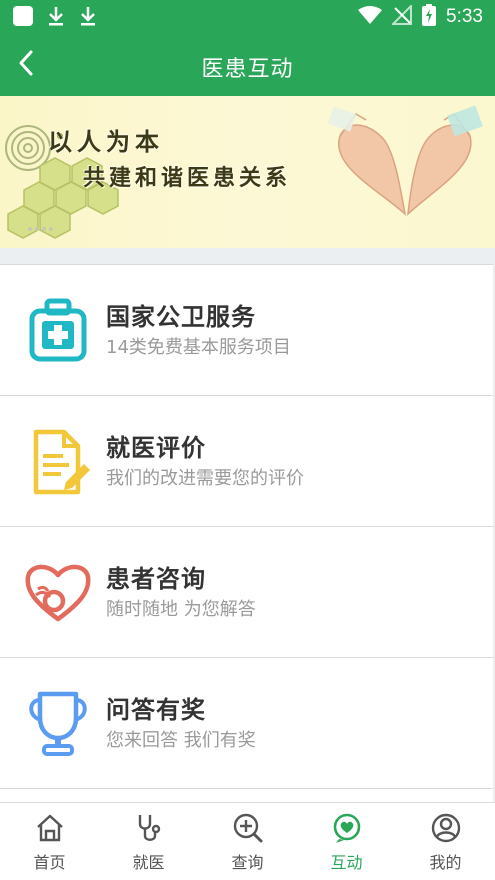 This screenshot has width=495, height=880. What do you see at coordinates (246, 460) in the screenshot?
I see `menu-item-evaluation: 就医评价 我们的改进需要您的评价` at bounding box center [246, 460].